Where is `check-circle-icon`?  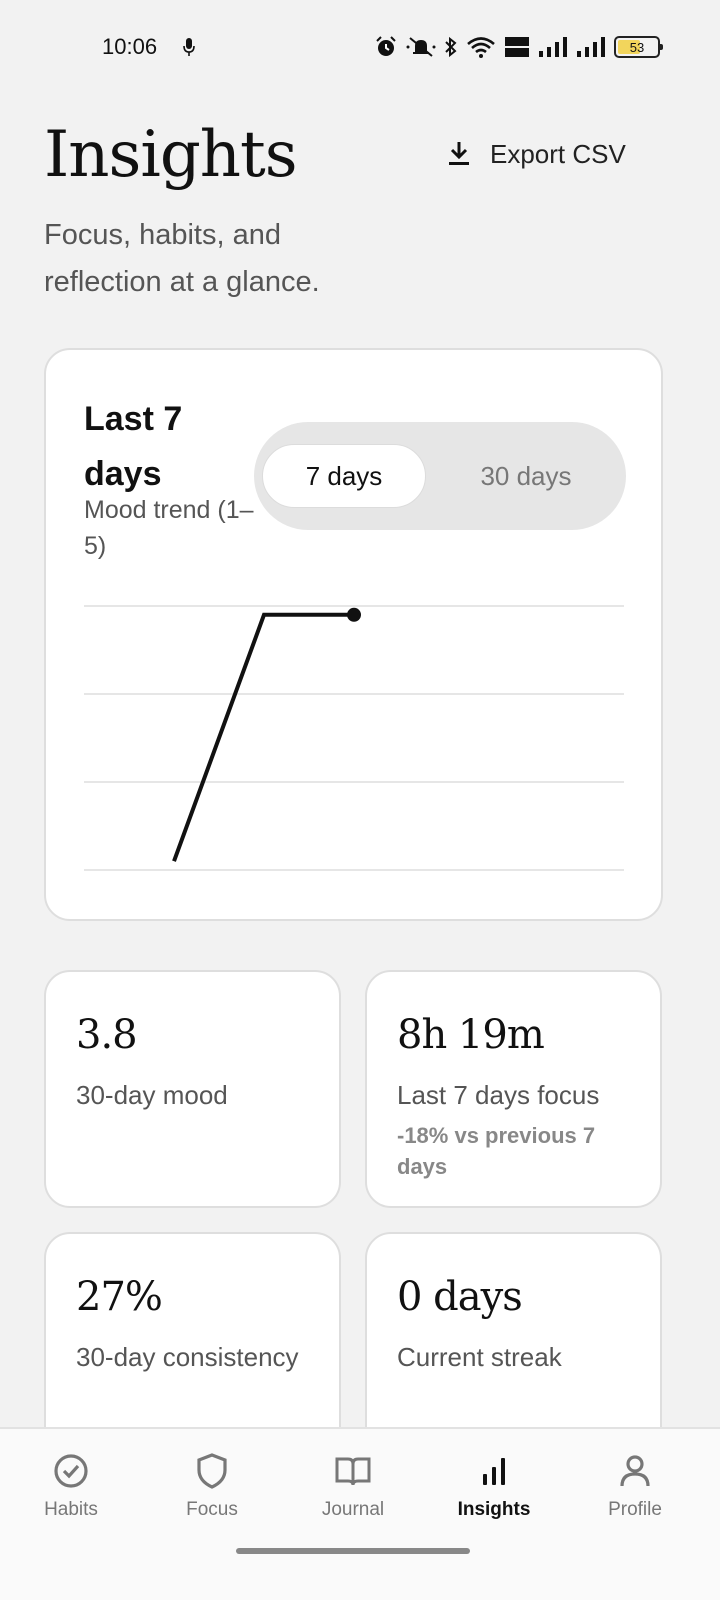
check-circle-icon is located at coordinates (71, 1471).